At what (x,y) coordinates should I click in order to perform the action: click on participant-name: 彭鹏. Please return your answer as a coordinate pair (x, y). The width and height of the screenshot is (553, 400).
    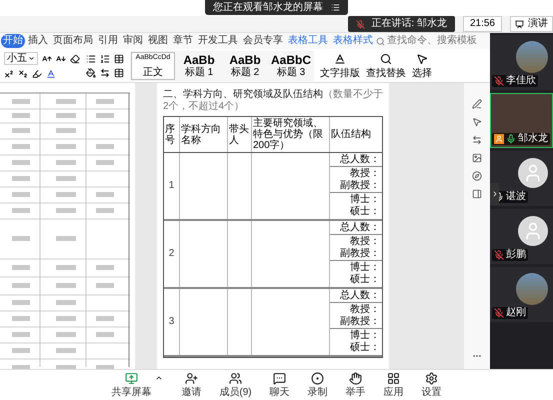
    Looking at the image, I should click on (516, 255).